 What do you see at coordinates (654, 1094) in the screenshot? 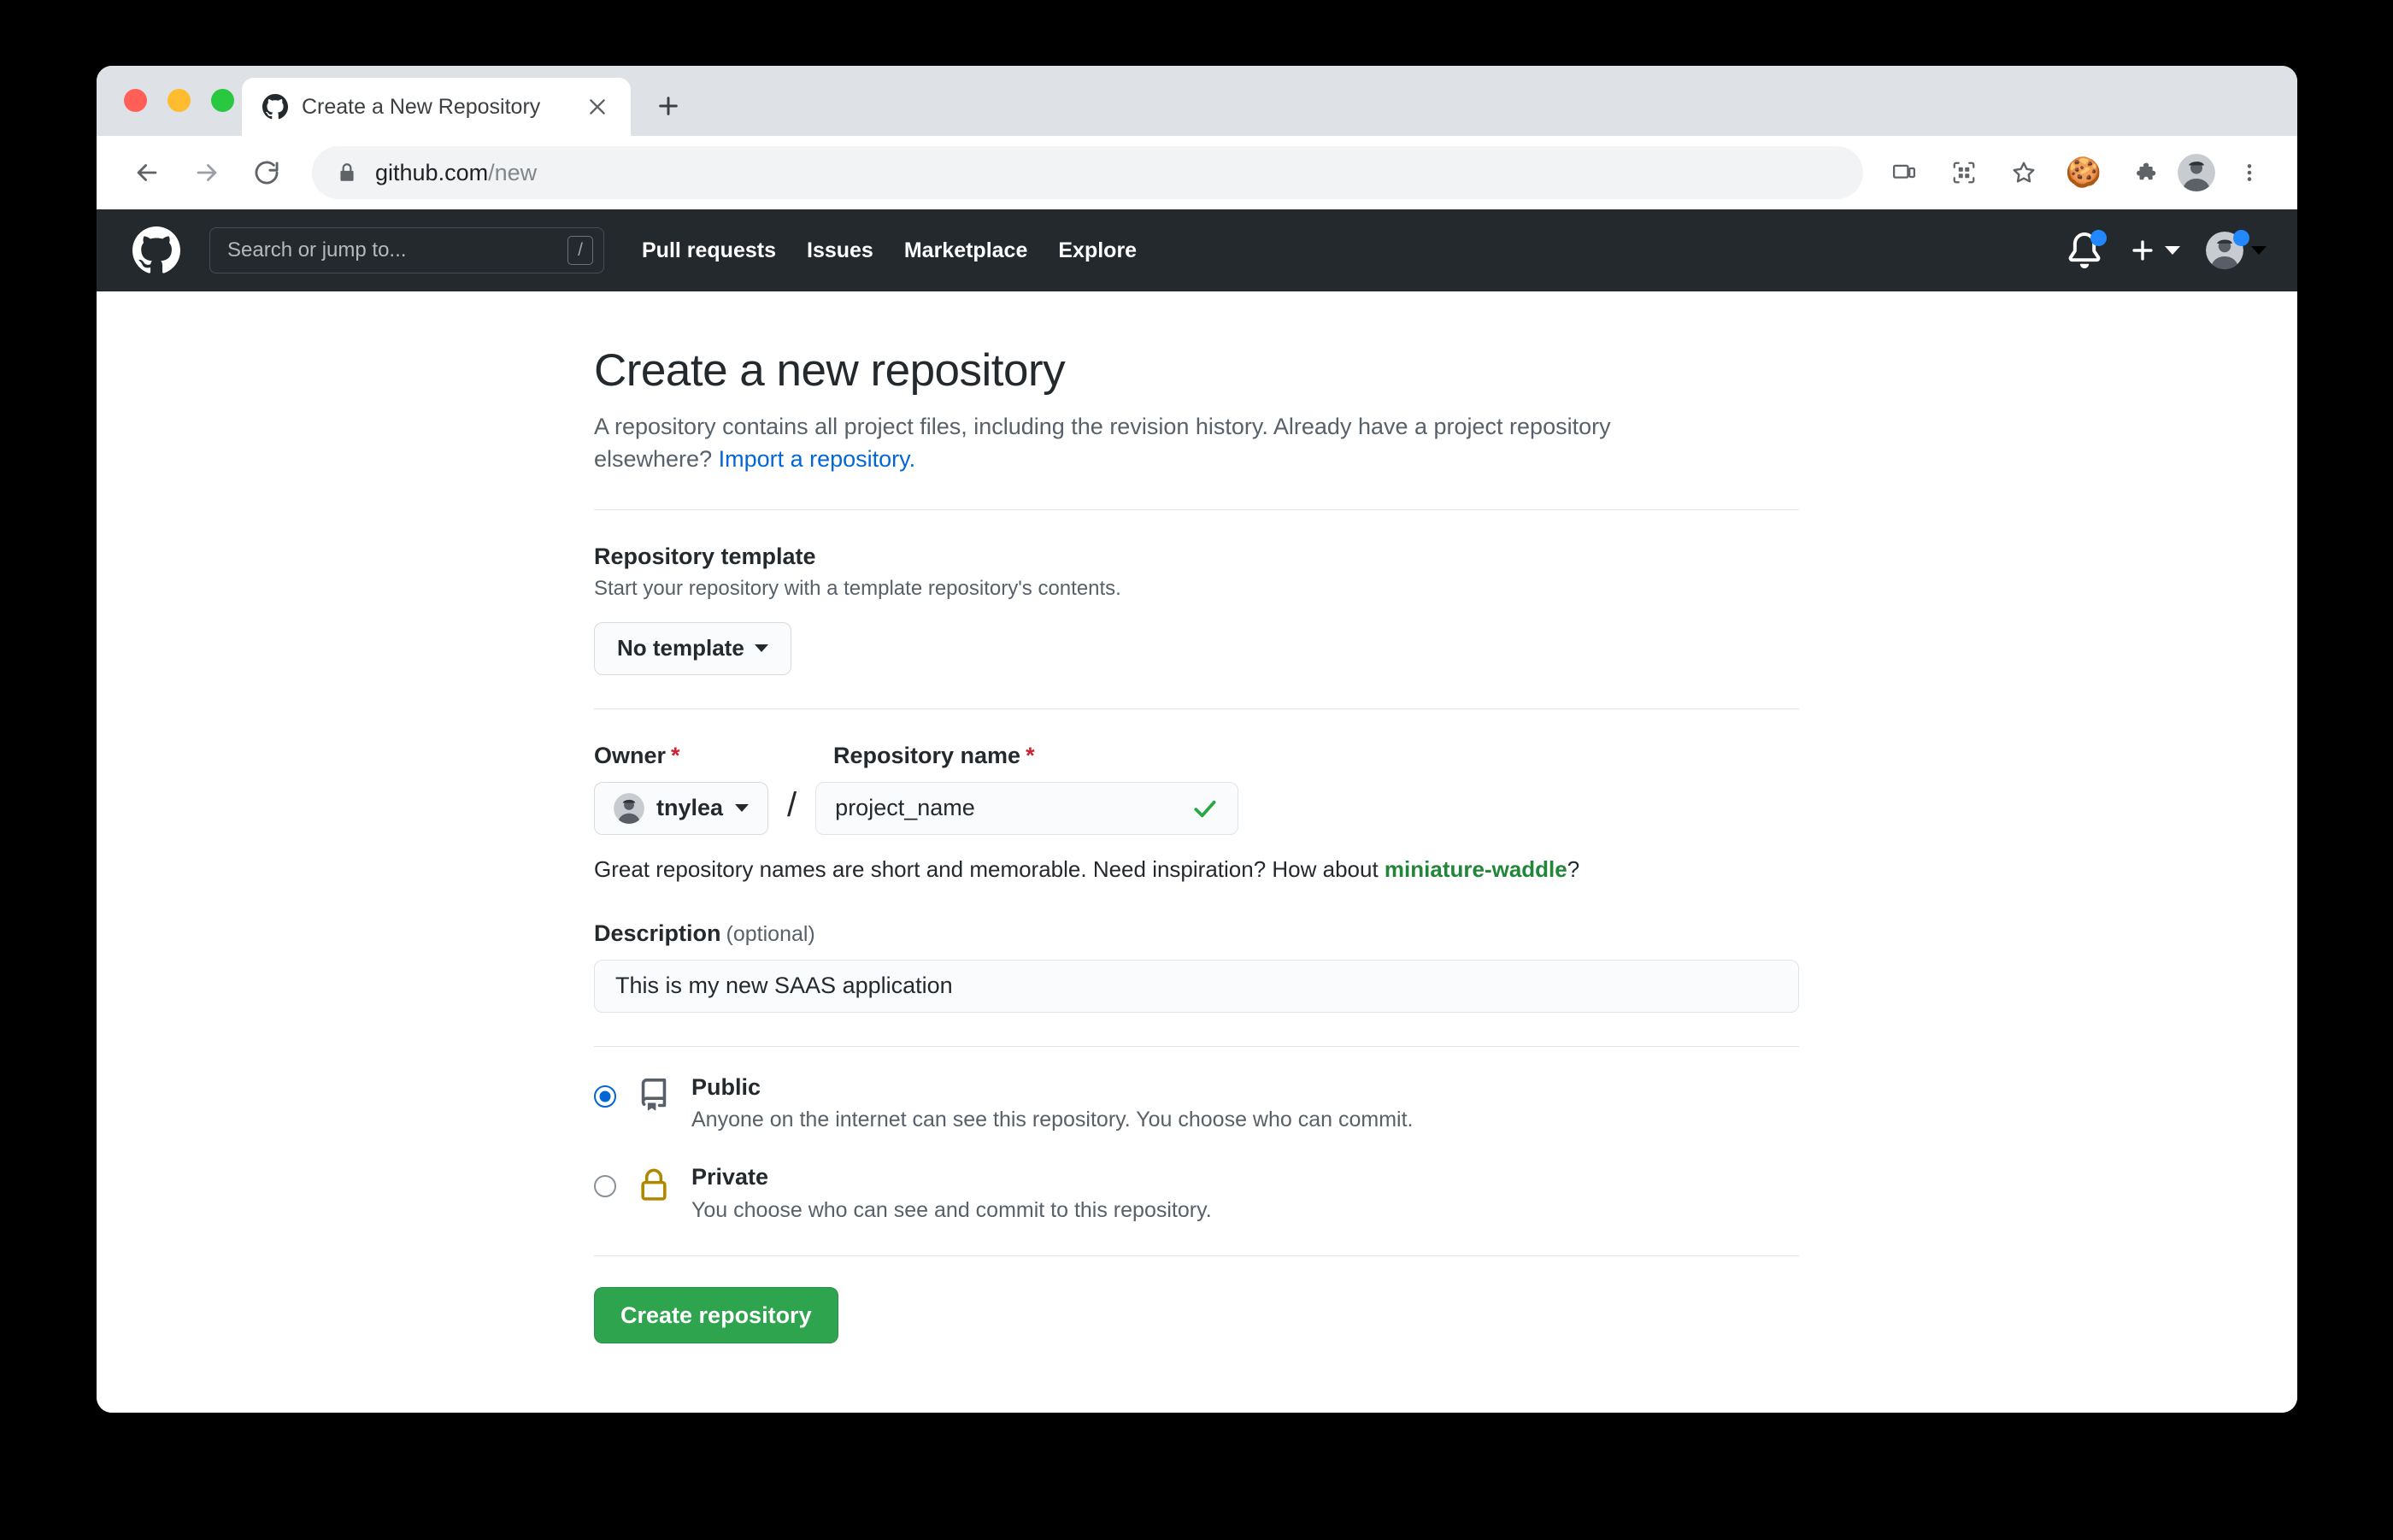
I see `repo-book-icon` at bounding box center [654, 1094].